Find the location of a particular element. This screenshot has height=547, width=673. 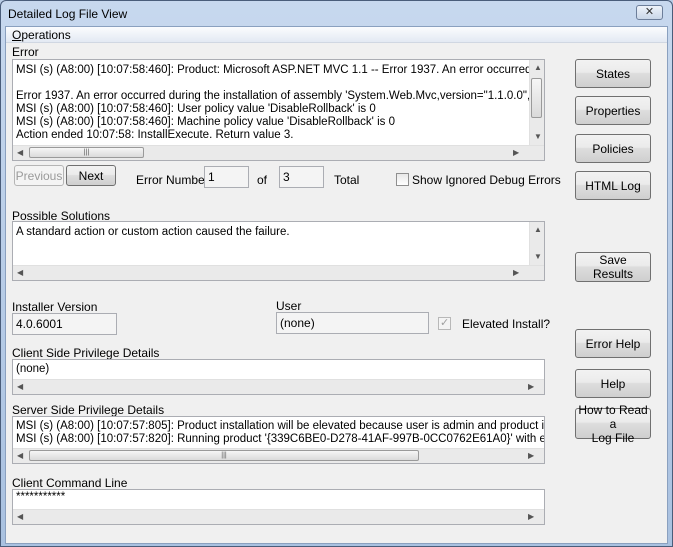

command-line-text: *********** is located at coordinates (41, 497).